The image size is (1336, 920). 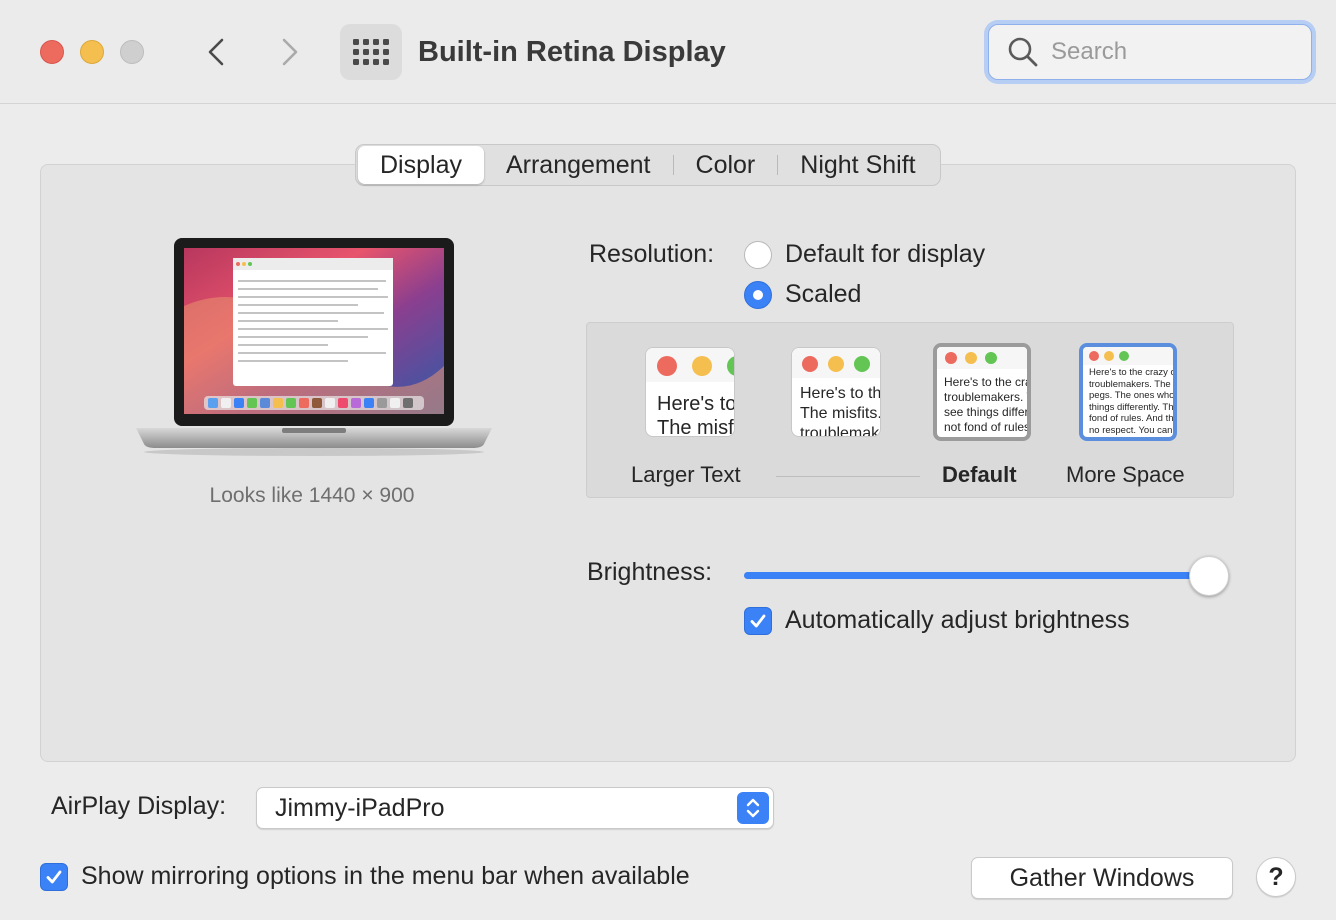 I want to click on mirroring-checkbox, so click(x=54, y=876).